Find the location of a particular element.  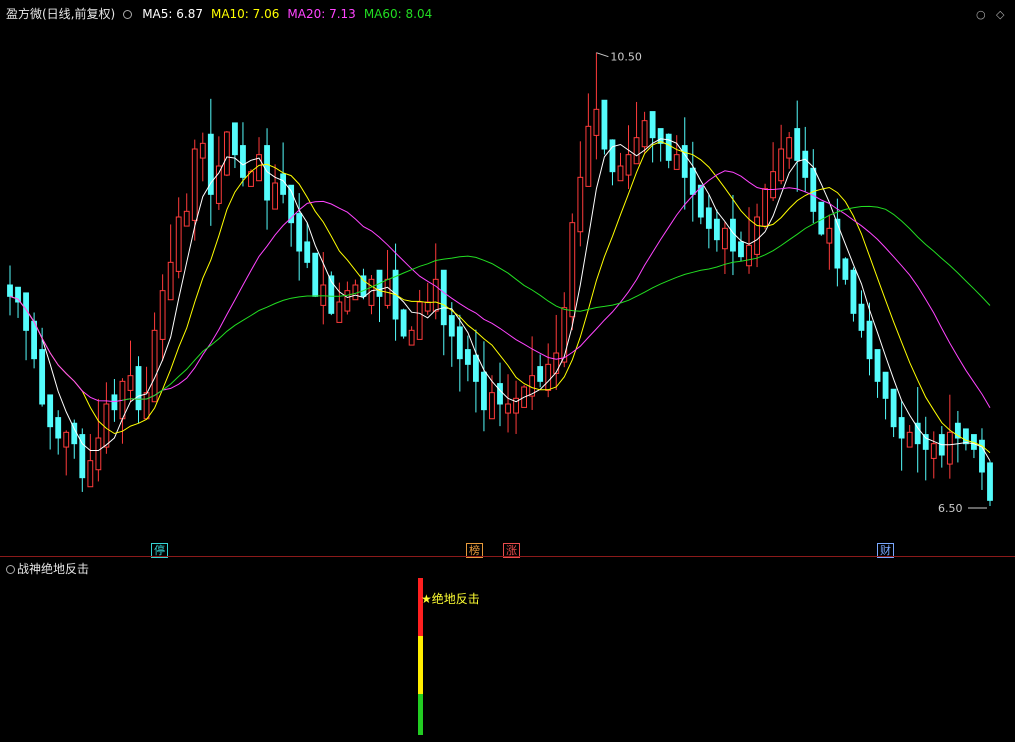

diamond-icon: ◇ is located at coordinates (1000, 14).